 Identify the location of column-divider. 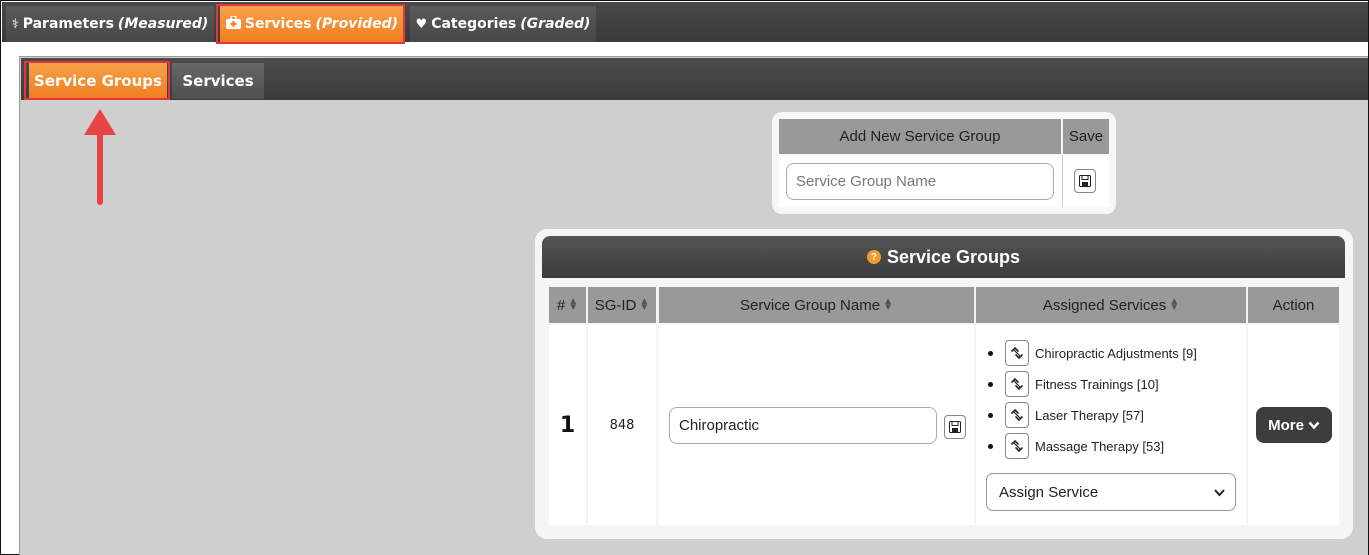
(1062, 181).